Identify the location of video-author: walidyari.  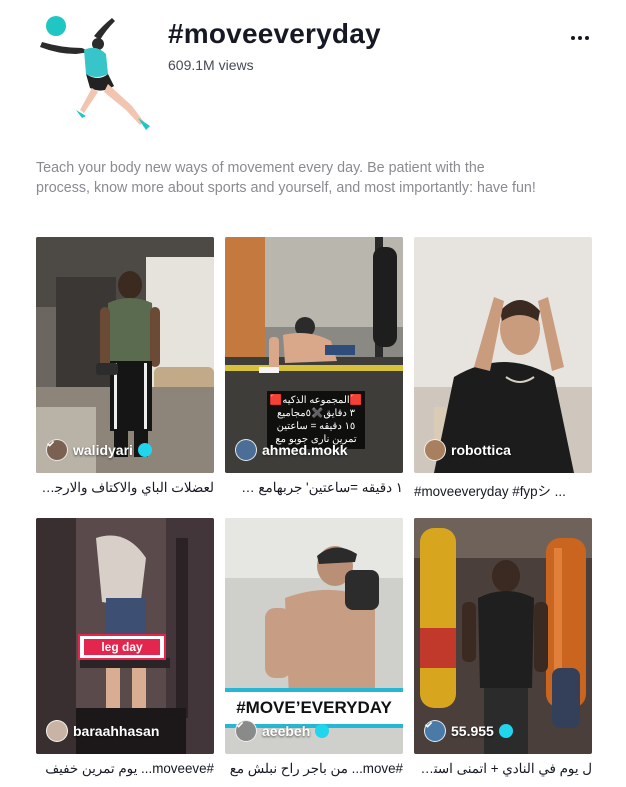
(99, 450).